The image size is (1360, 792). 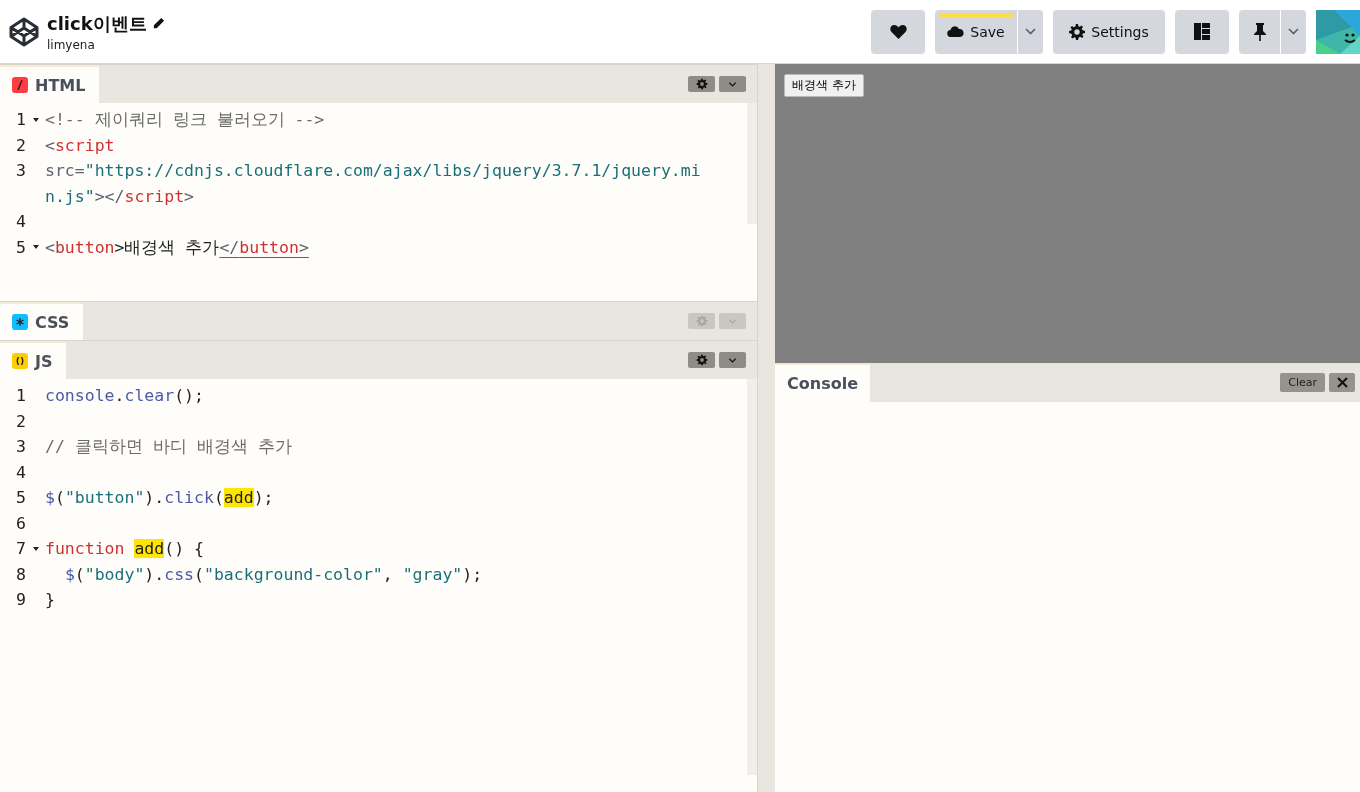 What do you see at coordinates (125, 549) in the screenshot?
I see `code-line: function add() {` at bounding box center [125, 549].